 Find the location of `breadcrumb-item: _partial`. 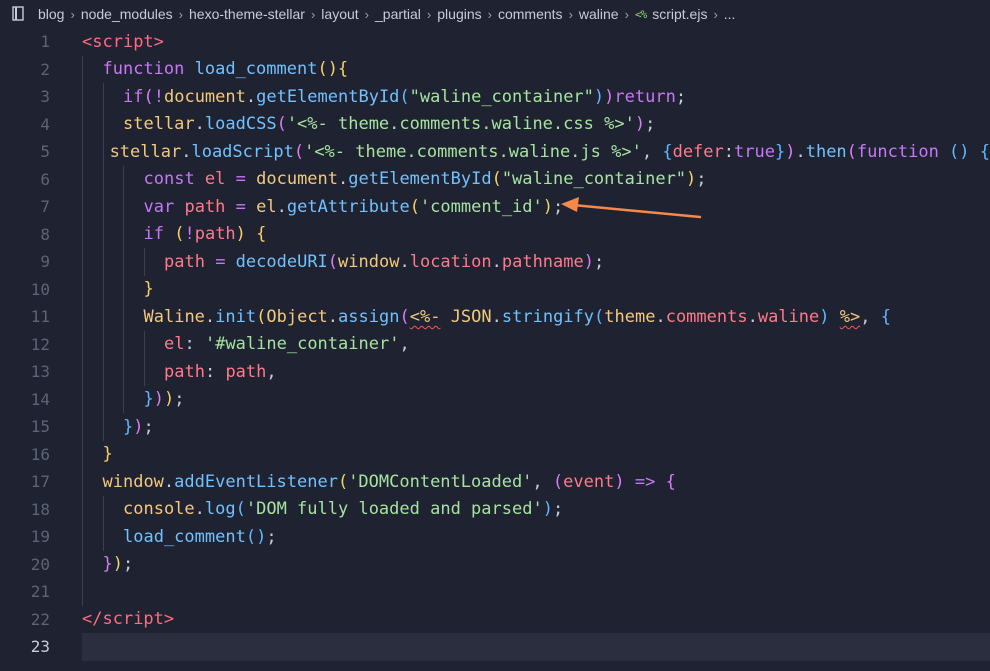

breadcrumb-item: _partial is located at coordinates (398, 14).